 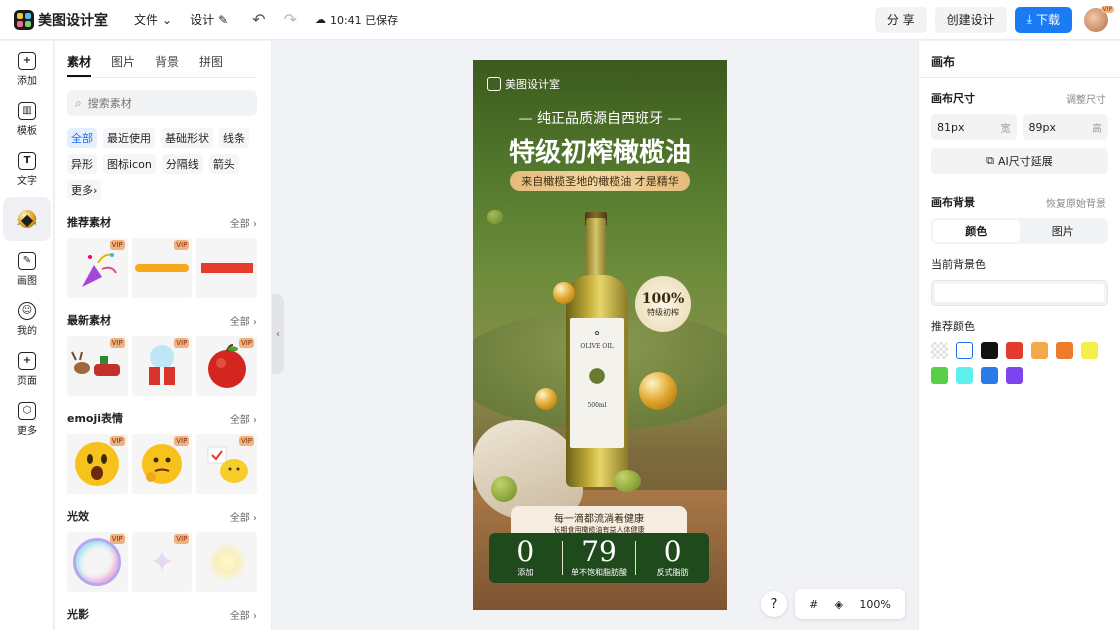 I want to click on rail-item-elements: ◆ 元素, so click(x=27, y=219).